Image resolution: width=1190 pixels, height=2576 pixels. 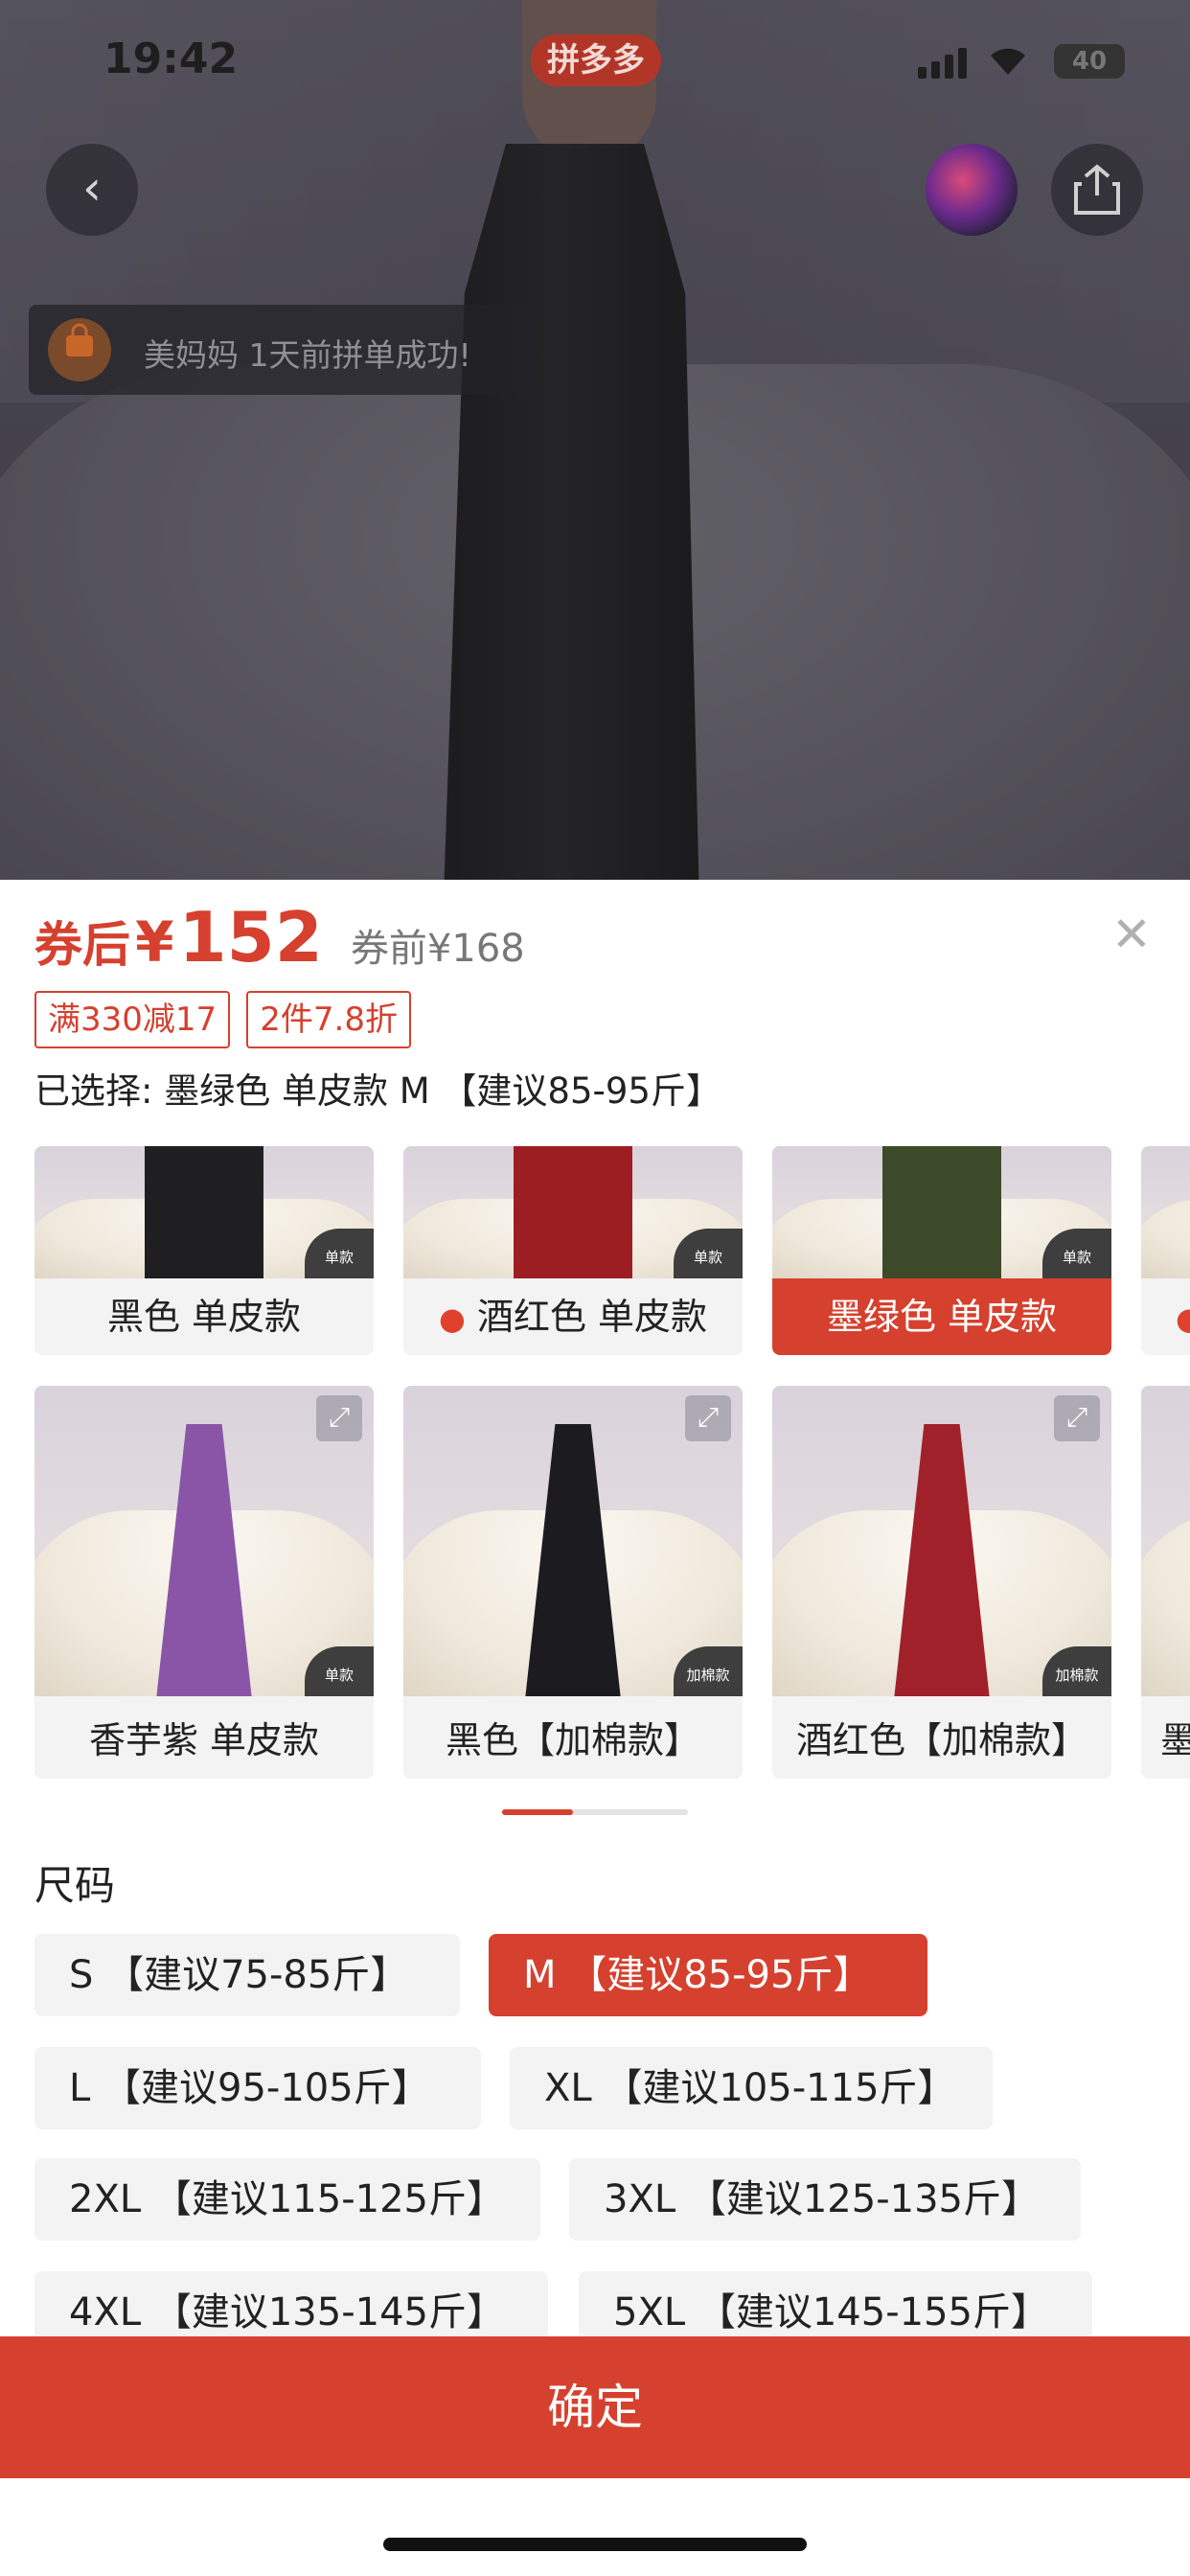 I want to click on variant-card-red-padded: ⤢ 加棉款 酒红色【加棉款】, so click(x=942, y=1582).